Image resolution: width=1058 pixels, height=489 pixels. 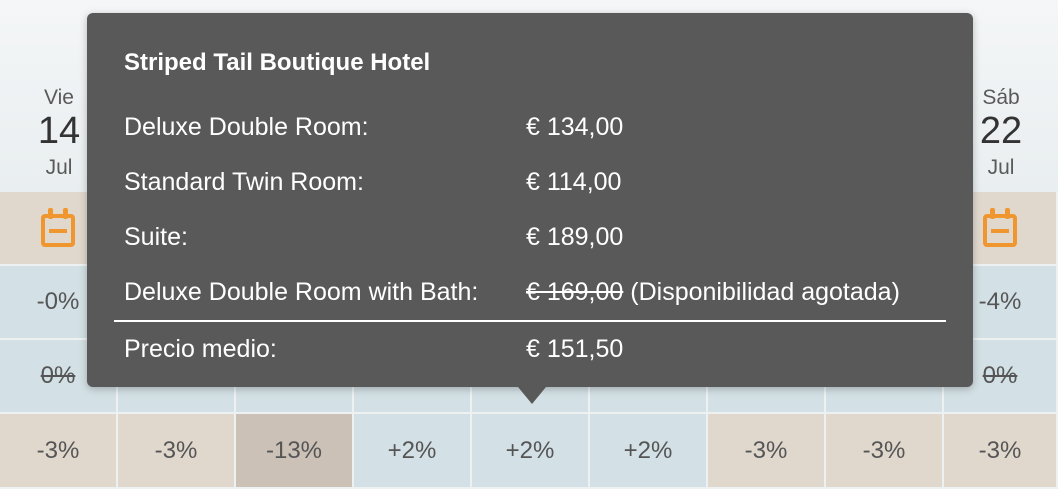 I want to click on availability-note: (Disponibilidad agotada), so click(x=765, y=292).